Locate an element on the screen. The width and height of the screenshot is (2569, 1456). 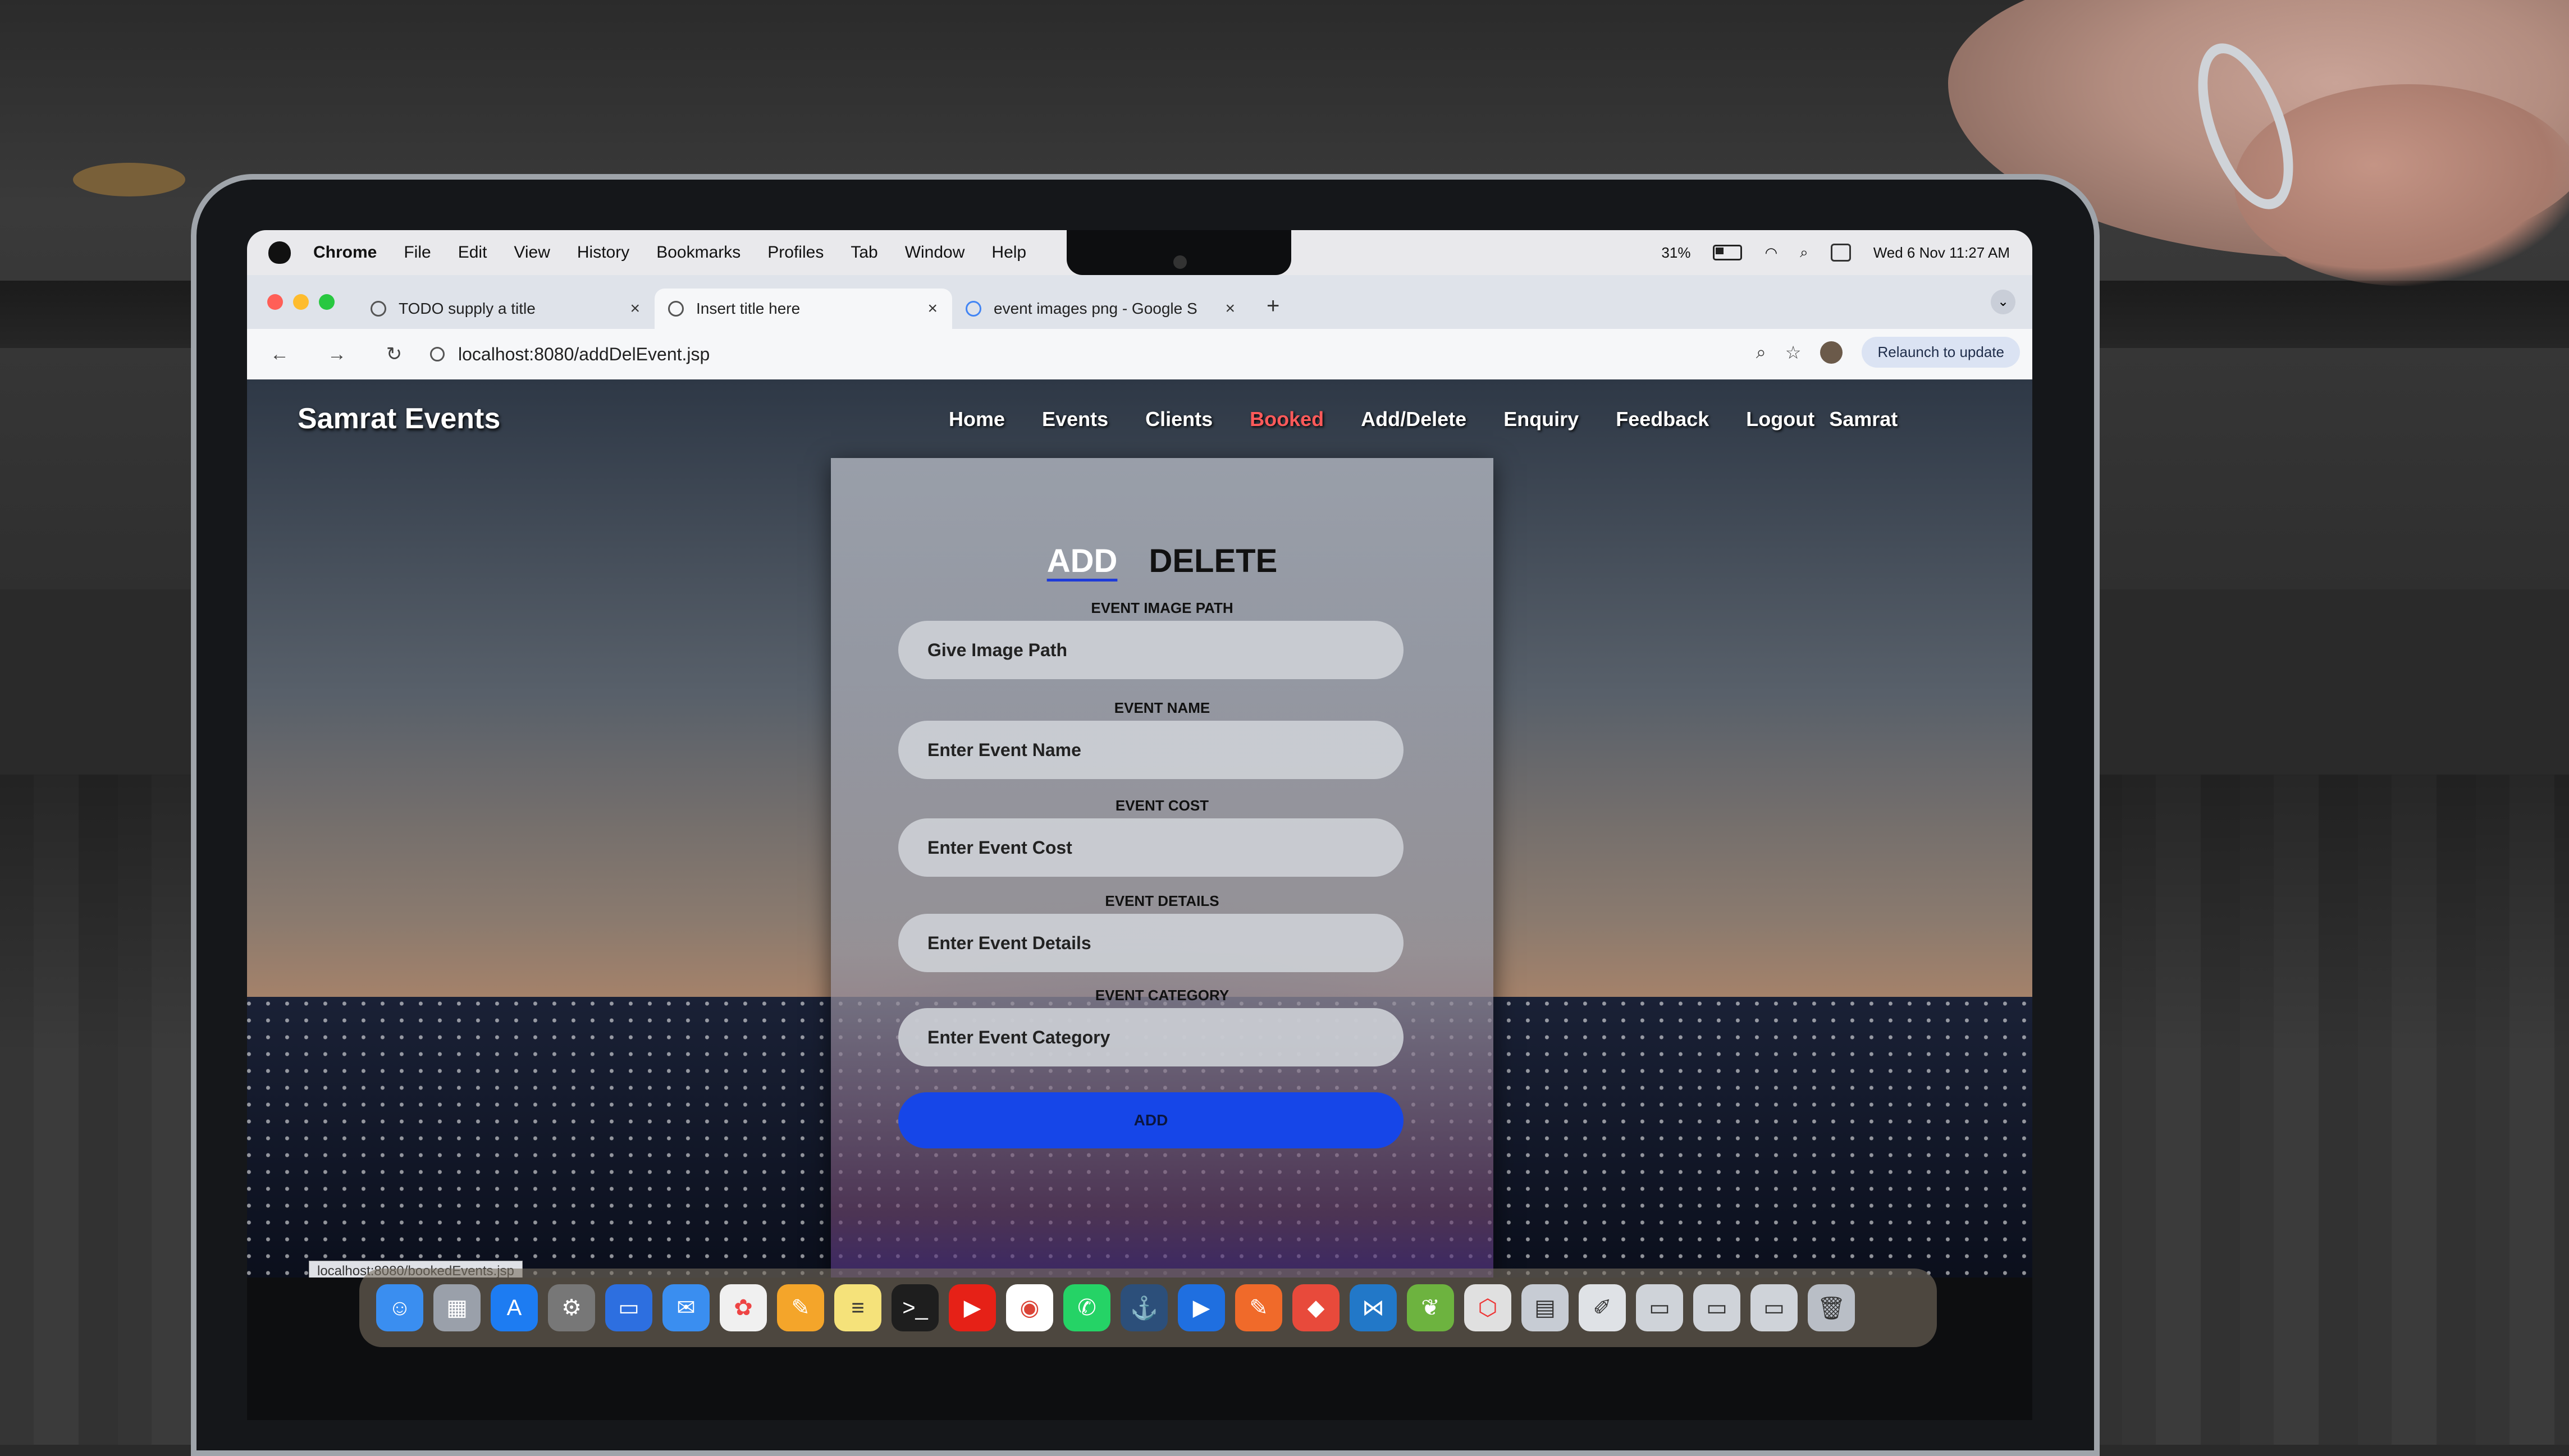
textedit-icon: ✐ is located at coordinates (1602, 1307).